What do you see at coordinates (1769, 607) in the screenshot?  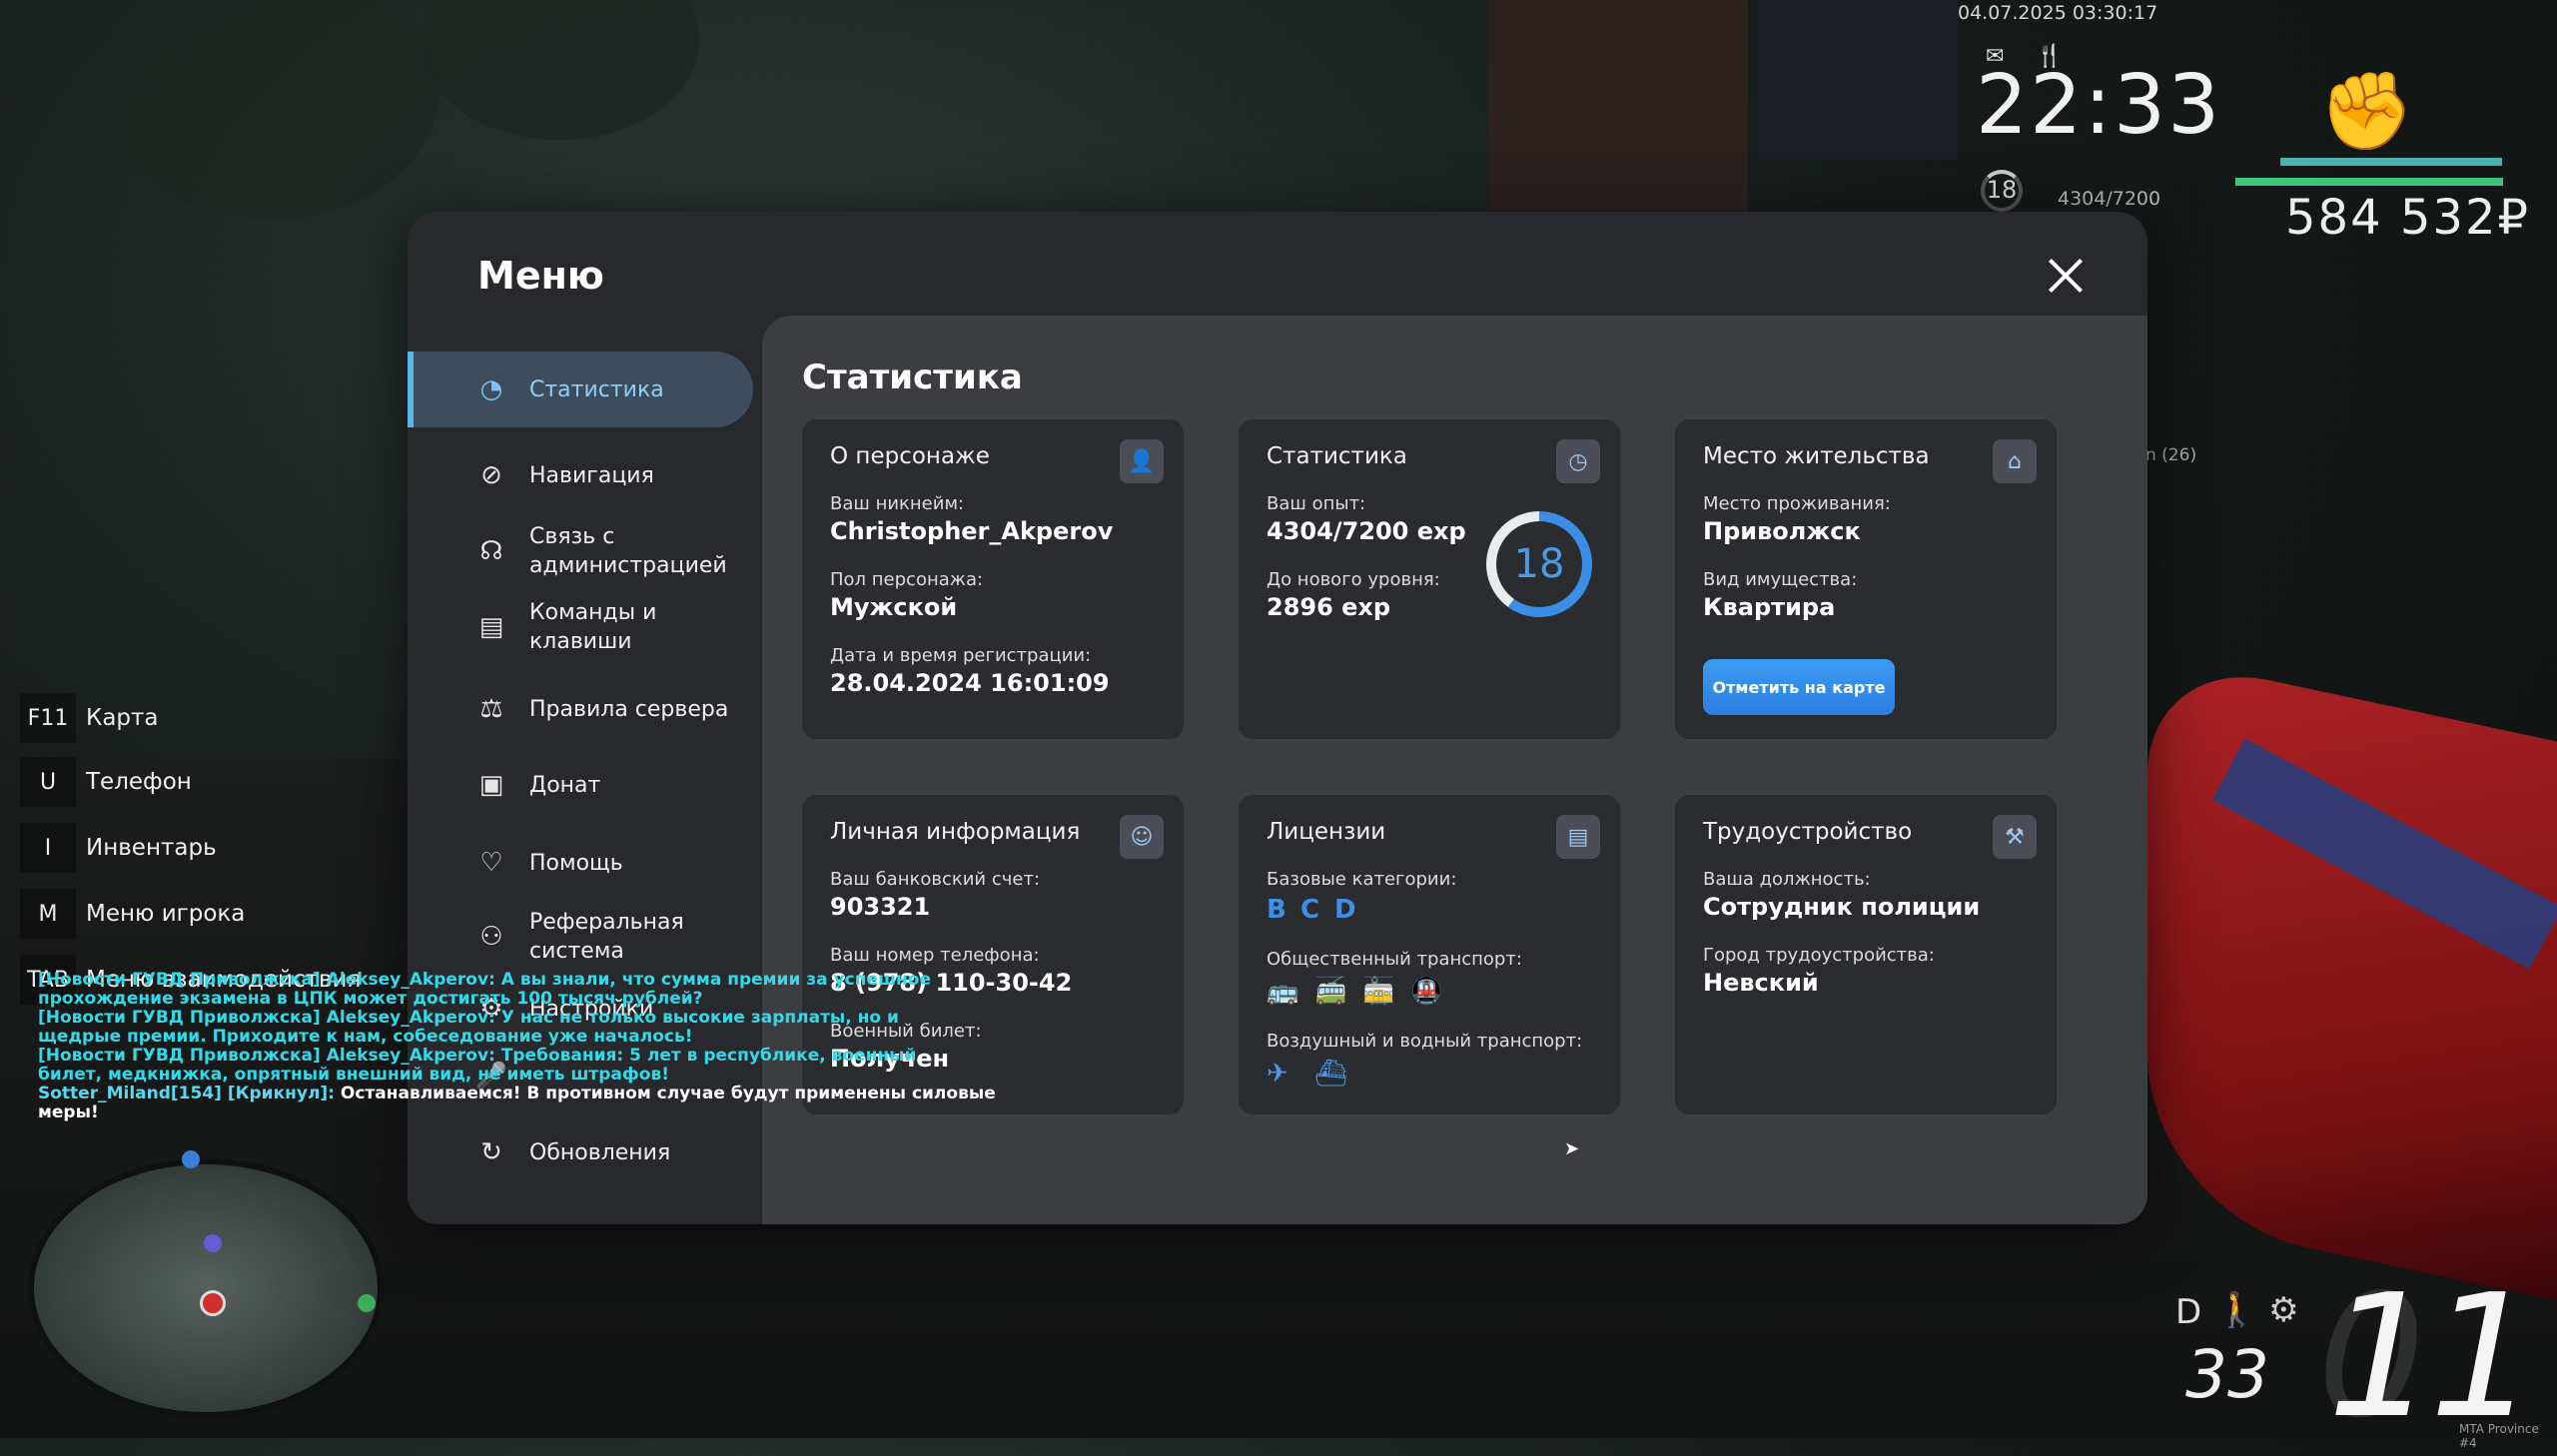 I see `property-value: Квартира` at bounding box center [1769, 607].